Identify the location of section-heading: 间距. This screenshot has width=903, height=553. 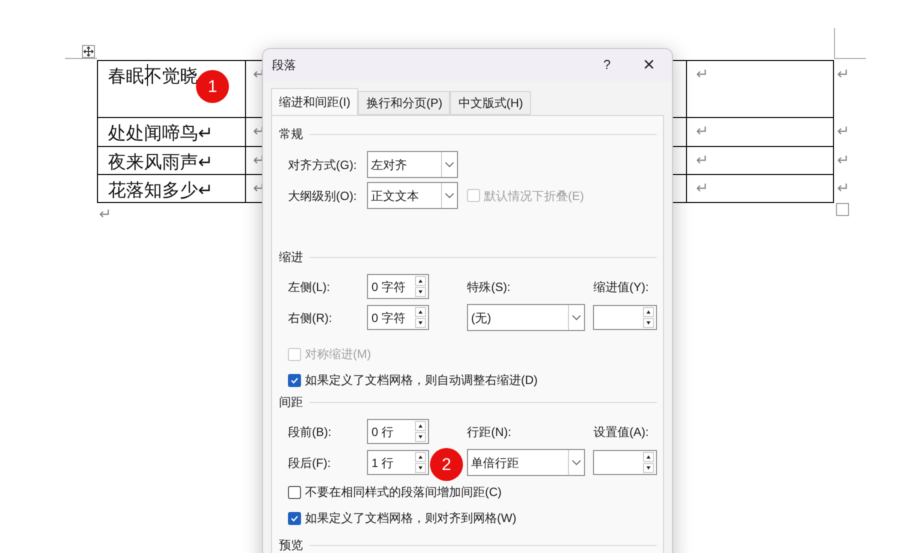
(291, 402).